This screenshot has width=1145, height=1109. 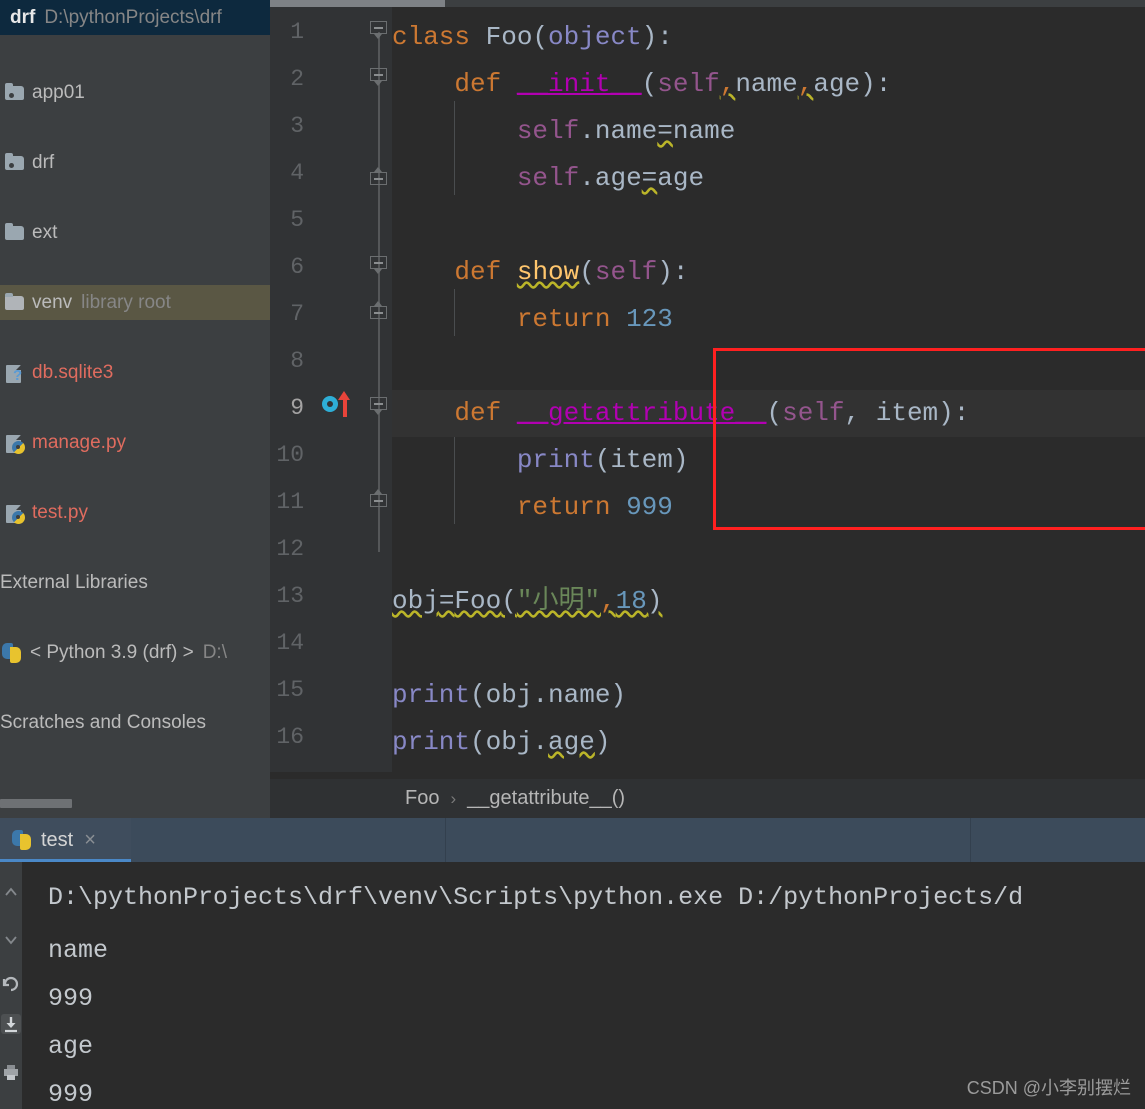 What do you see at coordinates (135, 92) in the screenshot?
I see `tree-row-app01: app01` at bounding box center [135, 92].